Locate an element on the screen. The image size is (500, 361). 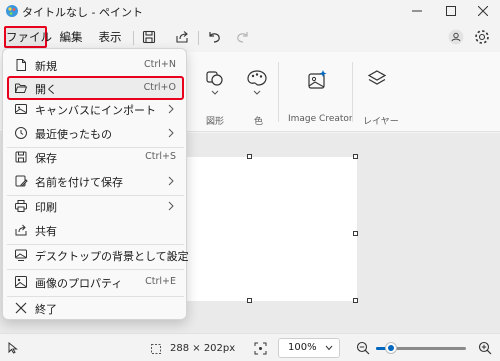
color-palette-icon is located at coordinates (257, 82).